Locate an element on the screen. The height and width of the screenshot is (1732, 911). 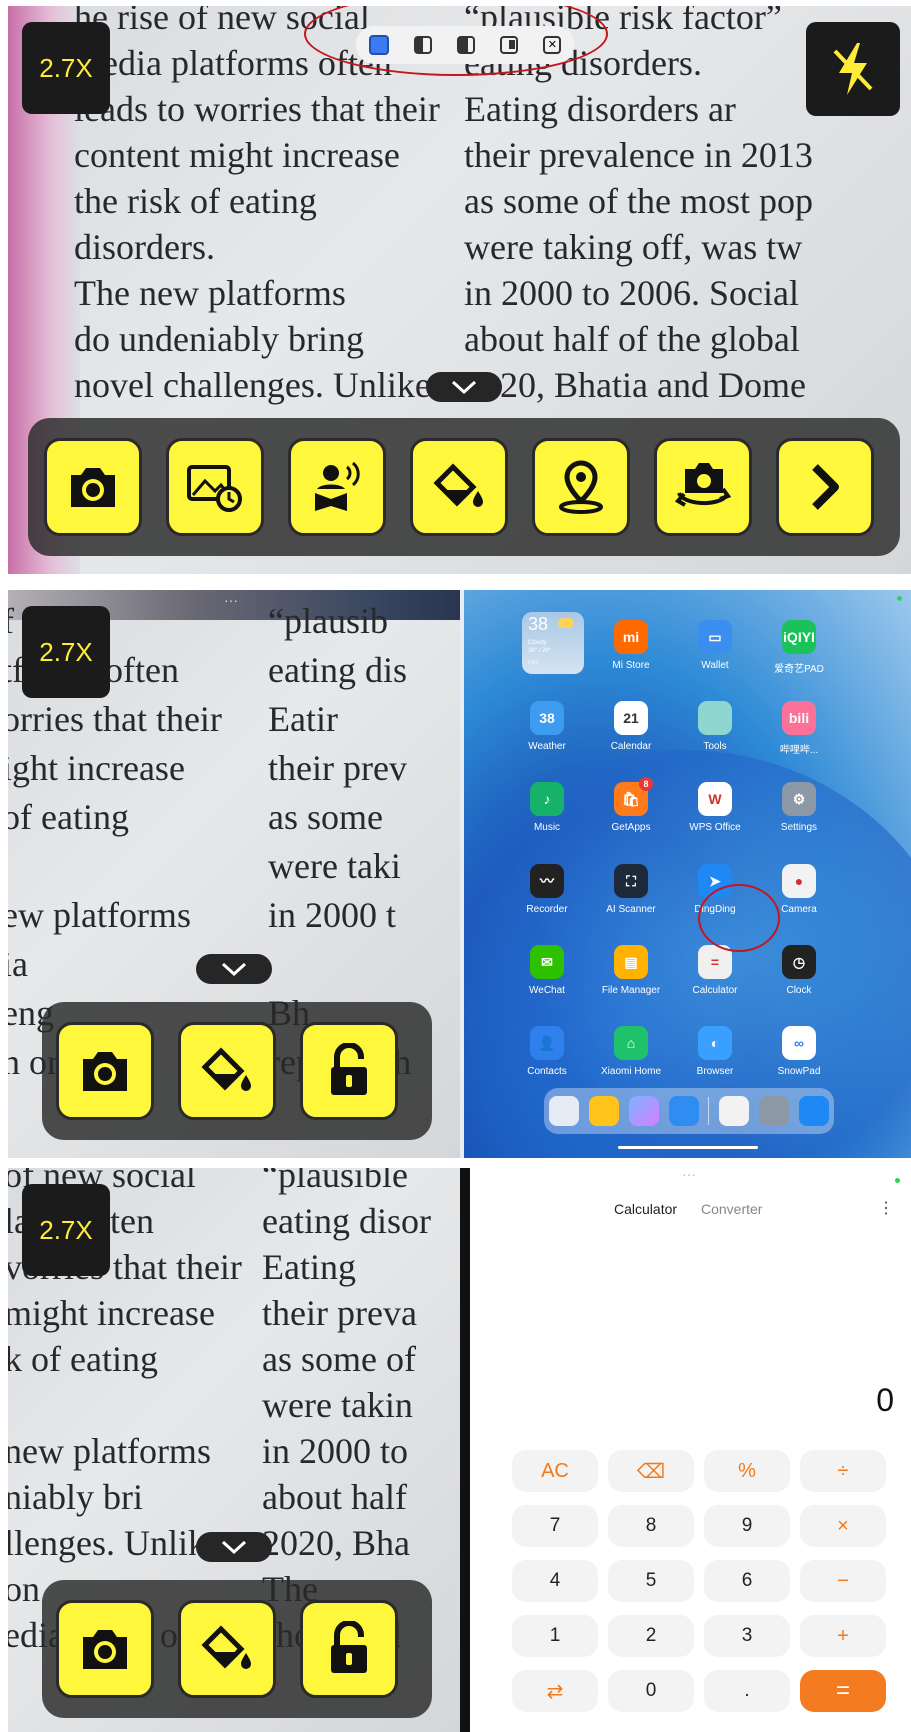
page-text-line: as some is located at coordinates (325, 817).